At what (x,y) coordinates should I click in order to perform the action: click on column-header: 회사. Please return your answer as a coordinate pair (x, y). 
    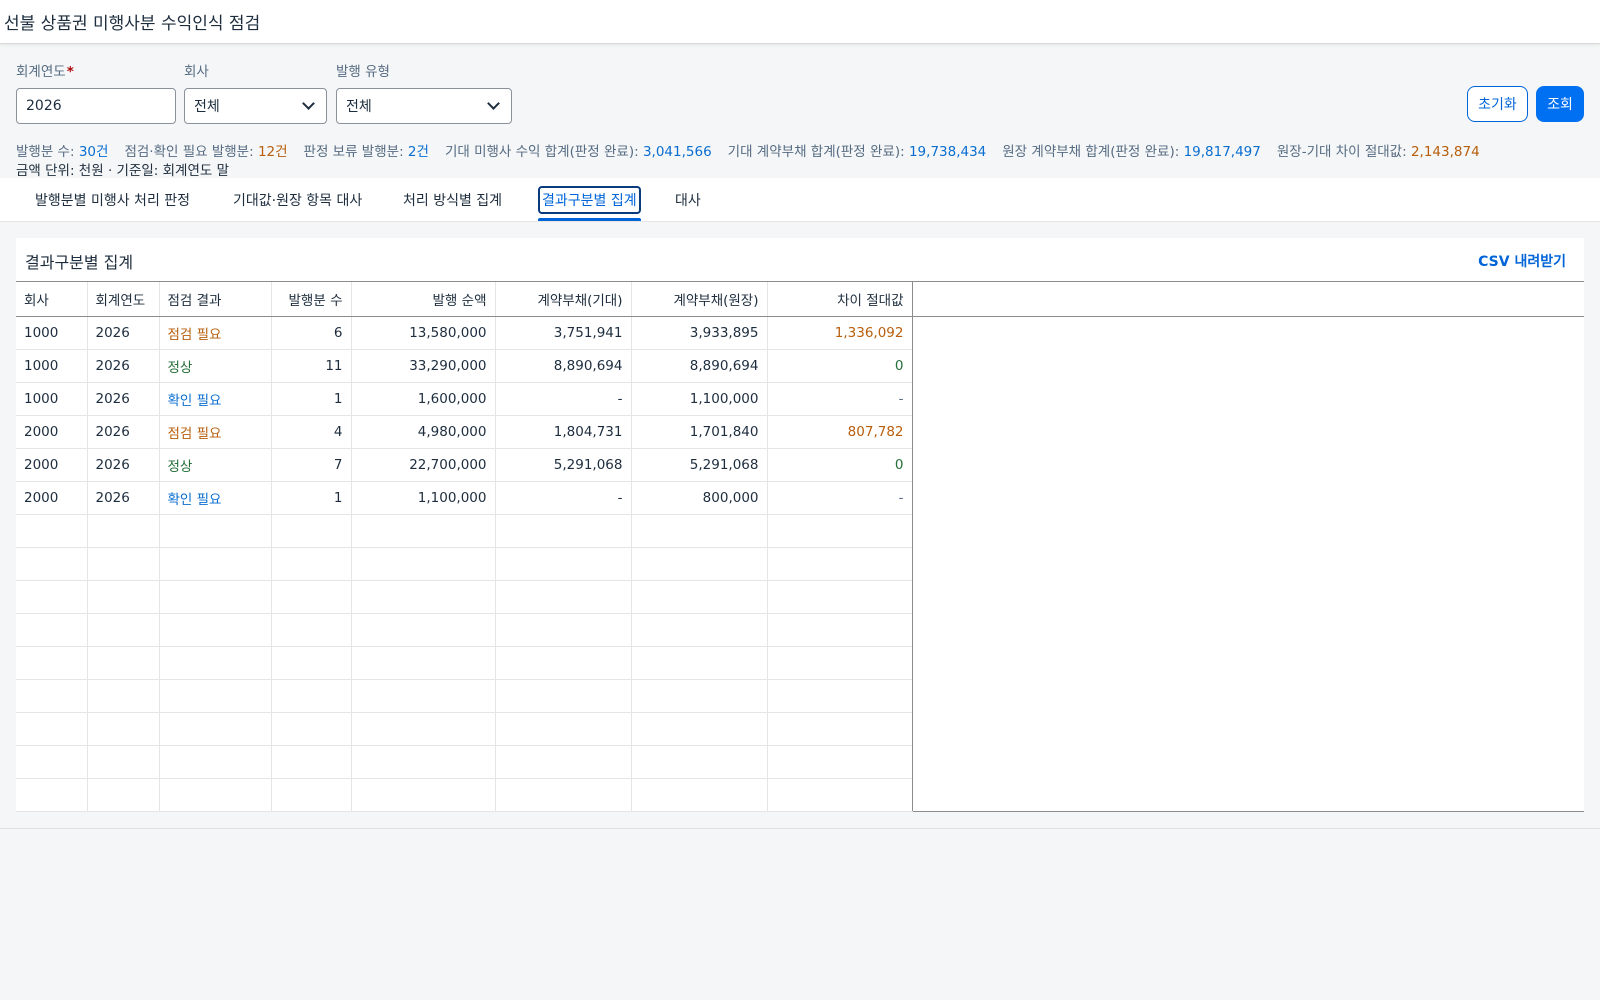
    Looking at the image, I should click on (52, 299).